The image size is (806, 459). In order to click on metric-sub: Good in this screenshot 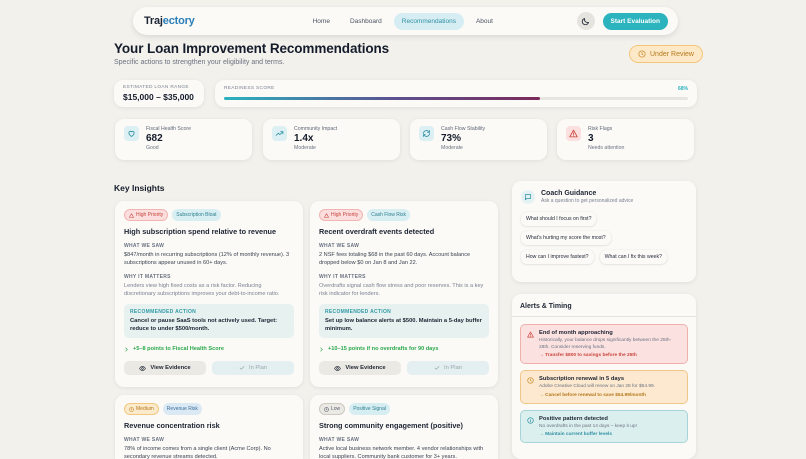, I will do `click(152, 148)`.